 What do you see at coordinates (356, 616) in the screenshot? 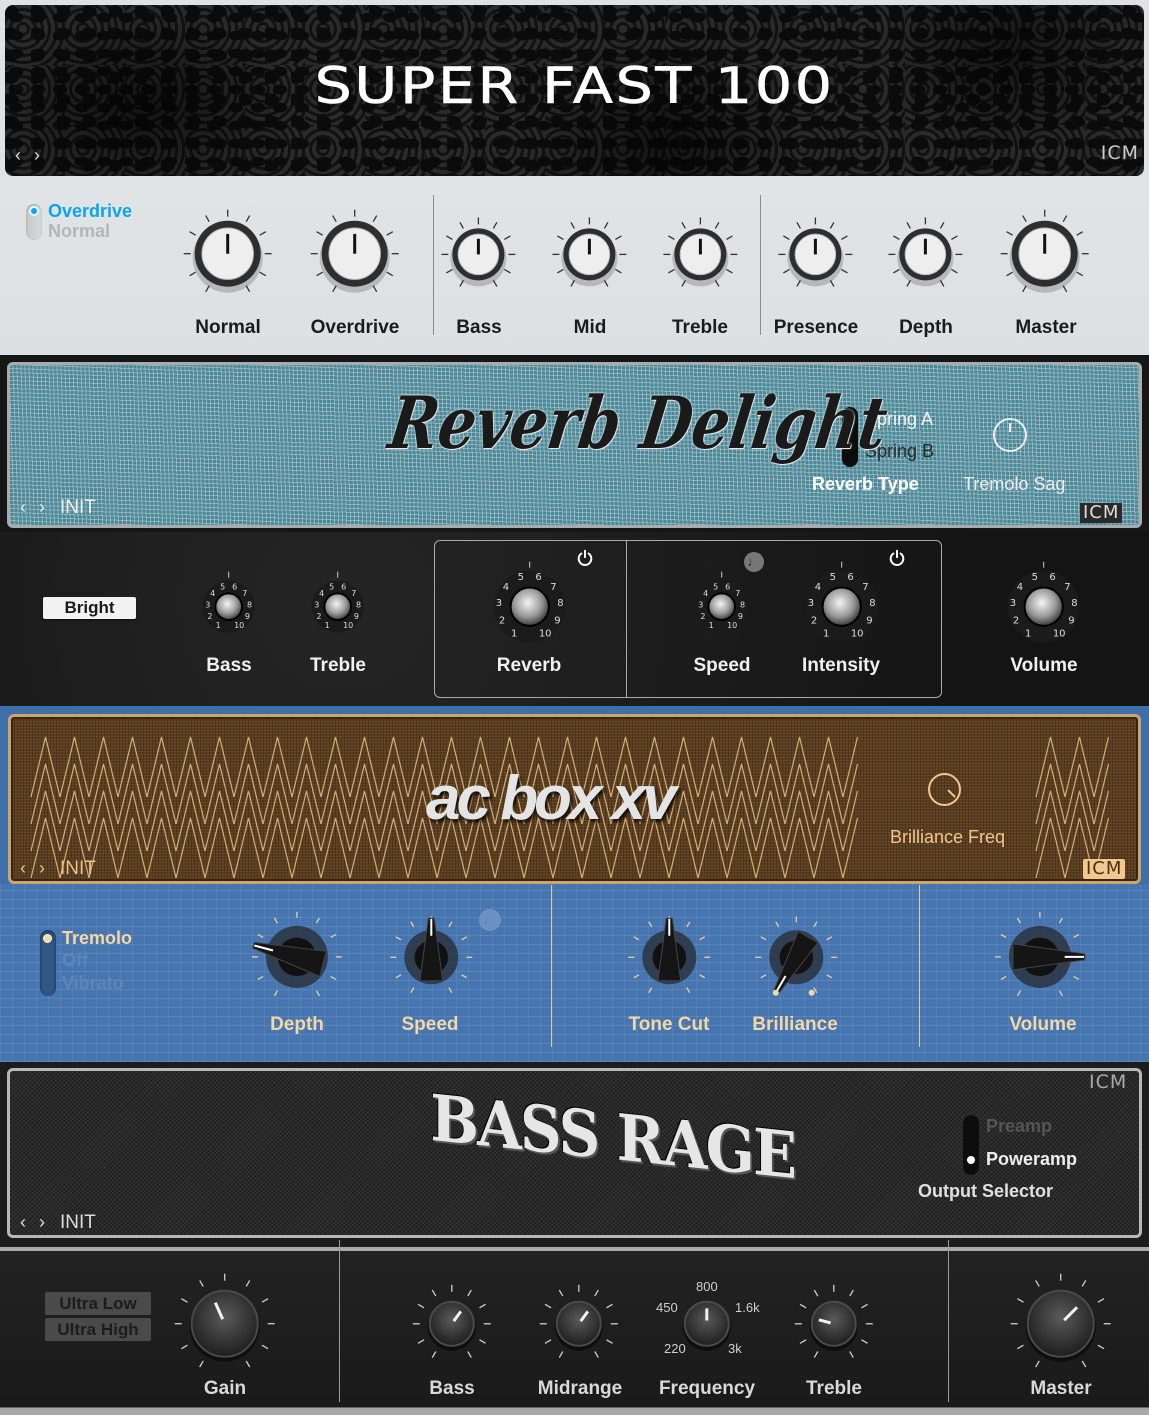
I see `scale-number: 9` at bounding box center [356, 616].